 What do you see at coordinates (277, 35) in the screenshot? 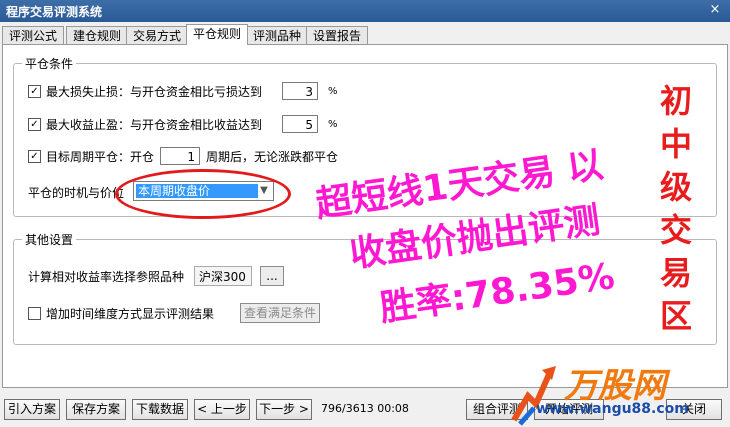
I see `tab-symbols: 评测品种` at bounding box center [277, 35].